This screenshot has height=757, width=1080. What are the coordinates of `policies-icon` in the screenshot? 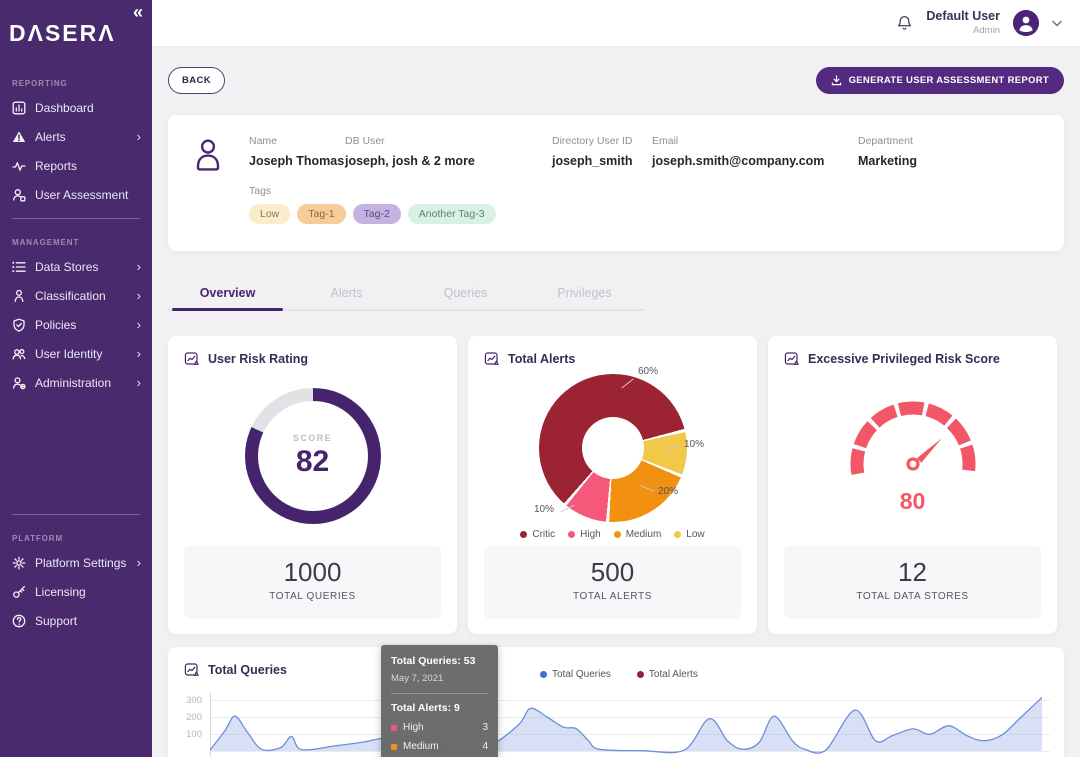 It's located at (19, 325).